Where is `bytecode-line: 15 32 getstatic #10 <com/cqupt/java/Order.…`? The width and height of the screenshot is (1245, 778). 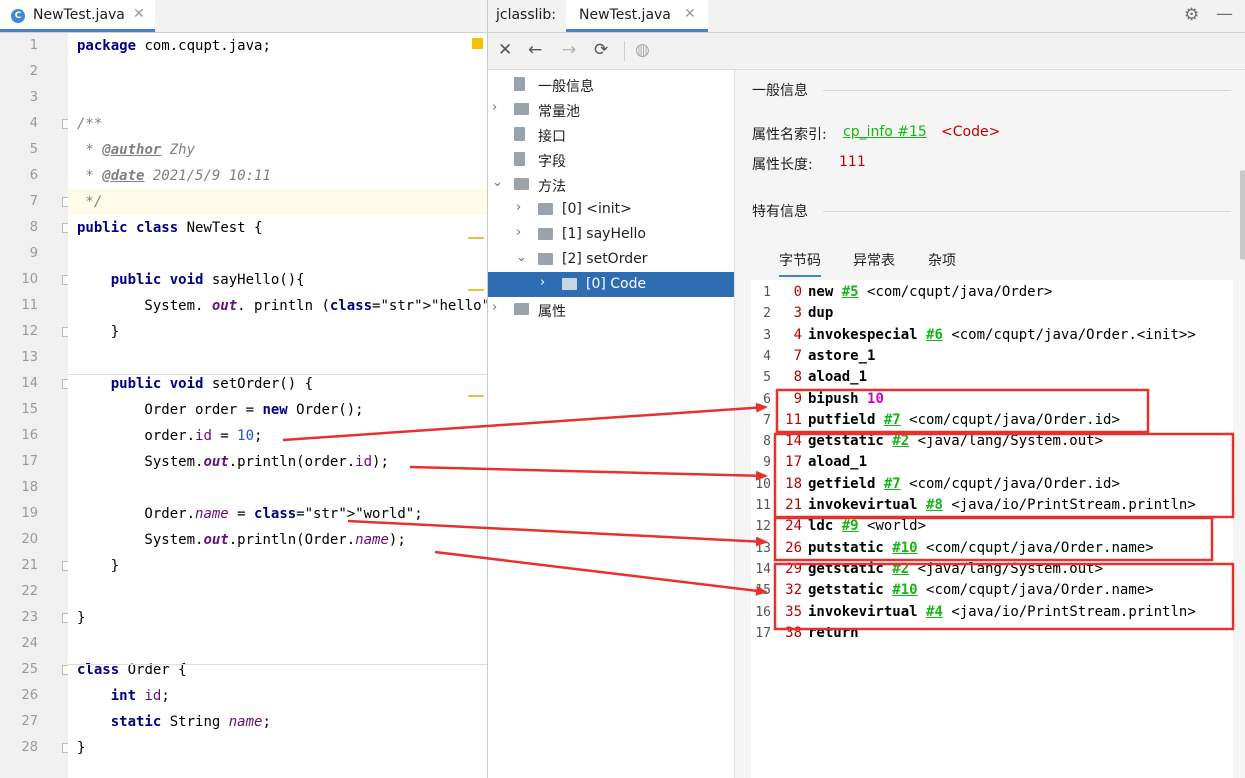 bytecode-line: 15 32 getstatic #10 <com/cqupt/java/Order.… is located at coordinates (992, 590).